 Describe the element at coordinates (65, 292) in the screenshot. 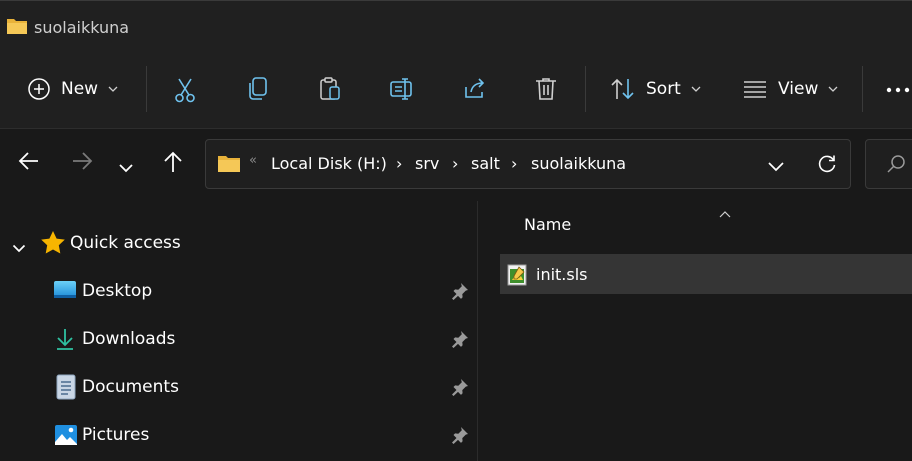

I see `desktop-icon` at that location.